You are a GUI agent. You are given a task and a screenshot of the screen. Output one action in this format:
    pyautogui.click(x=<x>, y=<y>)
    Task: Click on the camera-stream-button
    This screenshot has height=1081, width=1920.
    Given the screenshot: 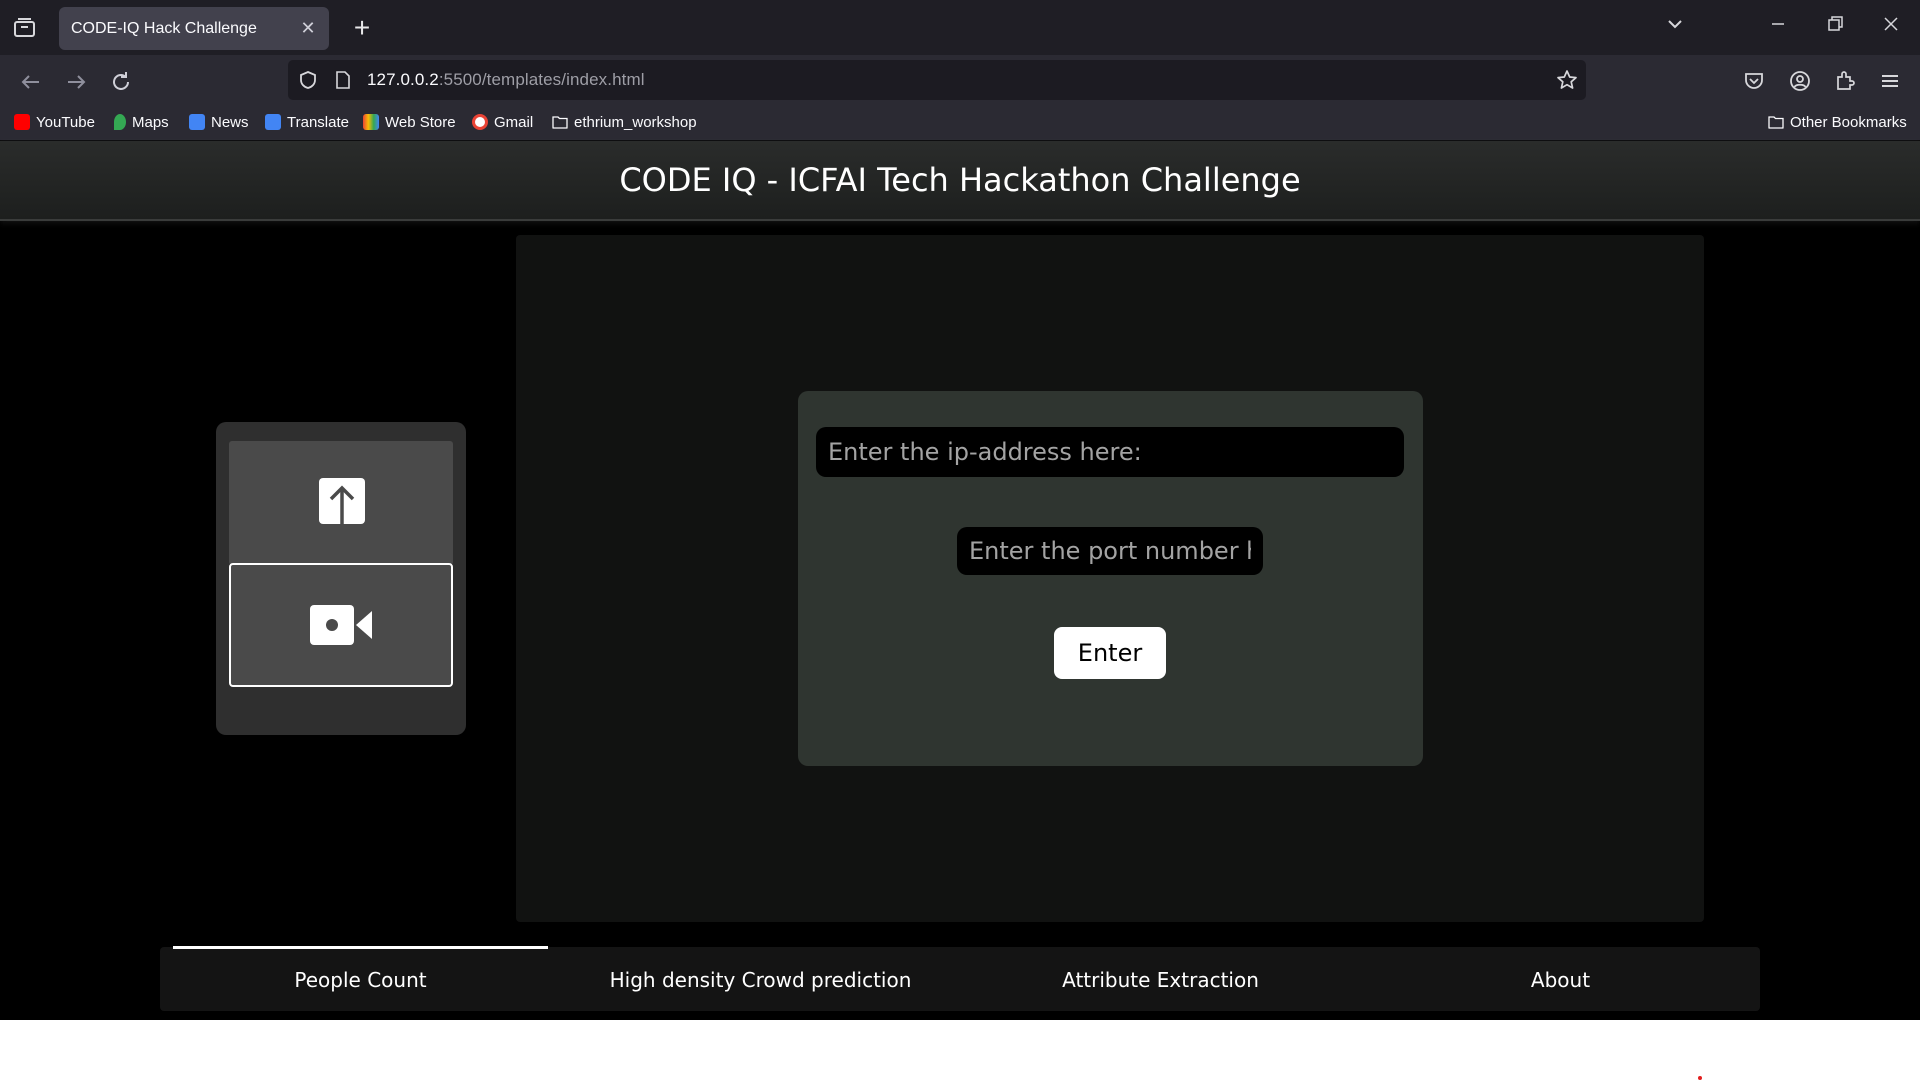 What is the action you would take?
    pyautogui.click(x=341, y=625)
    